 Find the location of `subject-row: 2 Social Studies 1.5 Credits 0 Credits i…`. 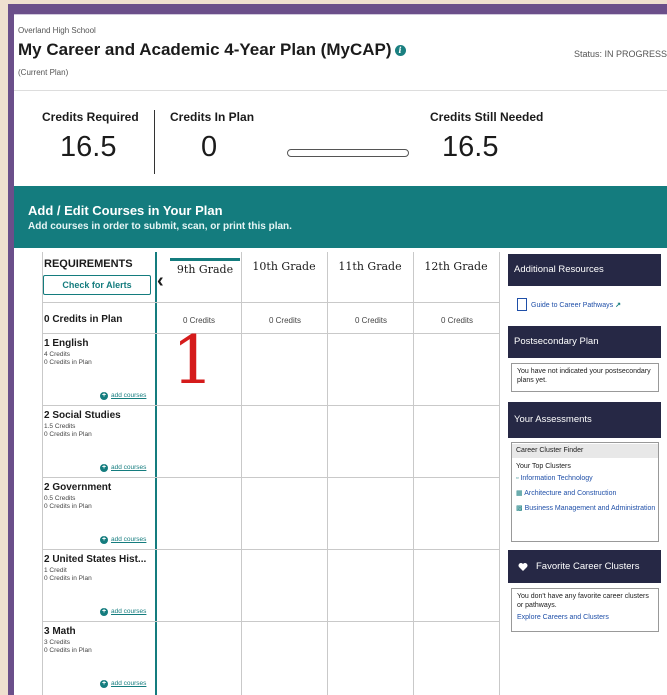

subject-row: 2 Social Studies 1.5 Credits 0 Credits i… is located at coordinates (99, 424).